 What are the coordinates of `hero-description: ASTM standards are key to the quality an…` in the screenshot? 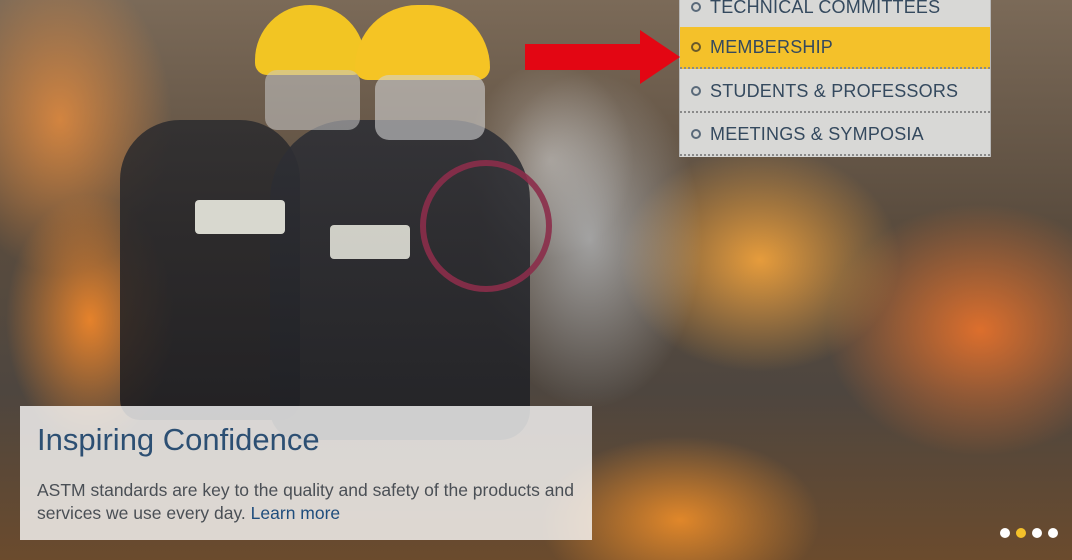 It's located at (307, 502).